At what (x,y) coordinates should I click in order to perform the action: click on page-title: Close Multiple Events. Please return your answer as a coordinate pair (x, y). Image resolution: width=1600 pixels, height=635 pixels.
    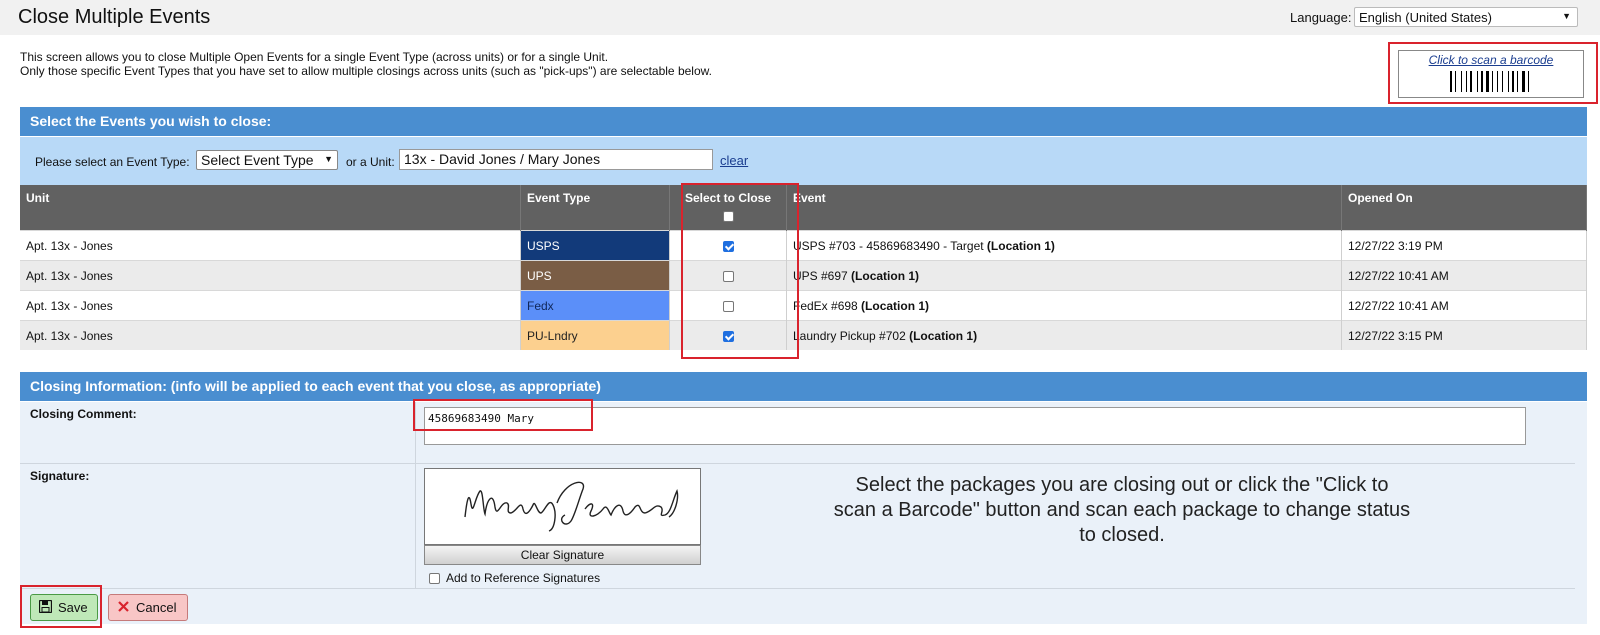
    Looking at the image, I should click on (114, 17).